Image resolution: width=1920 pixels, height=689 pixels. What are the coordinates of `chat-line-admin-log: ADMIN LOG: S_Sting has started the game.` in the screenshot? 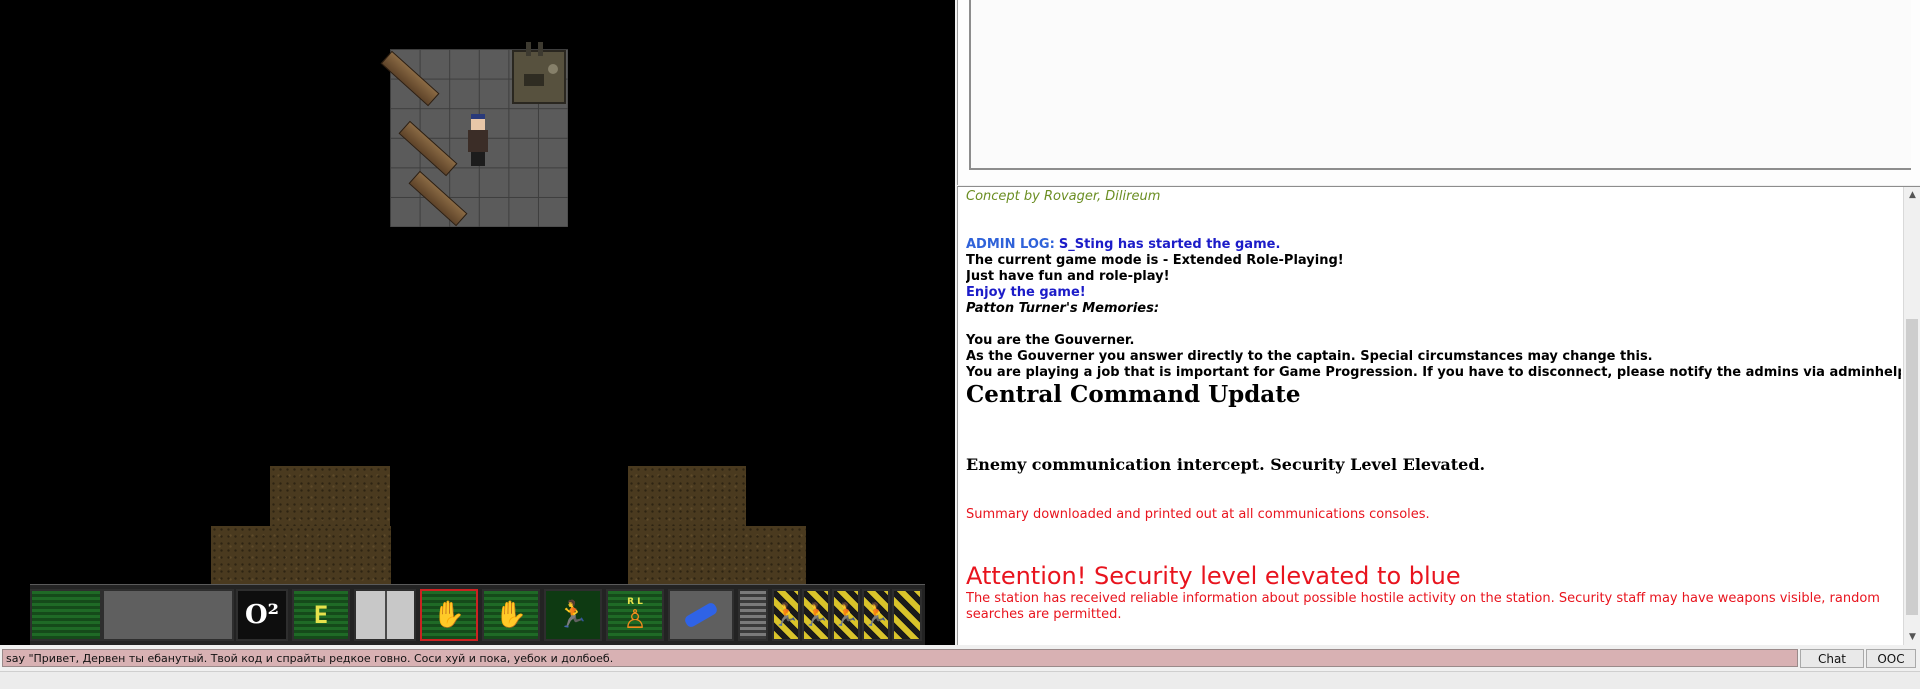 It's located at (1433, 245).